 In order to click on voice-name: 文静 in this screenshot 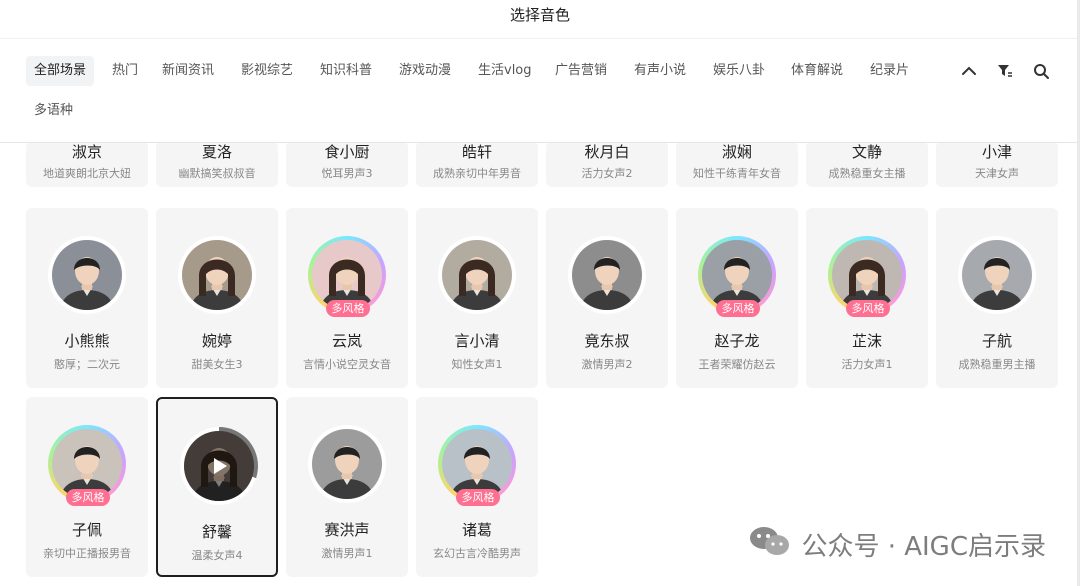, I will do `click(866, 152)`.